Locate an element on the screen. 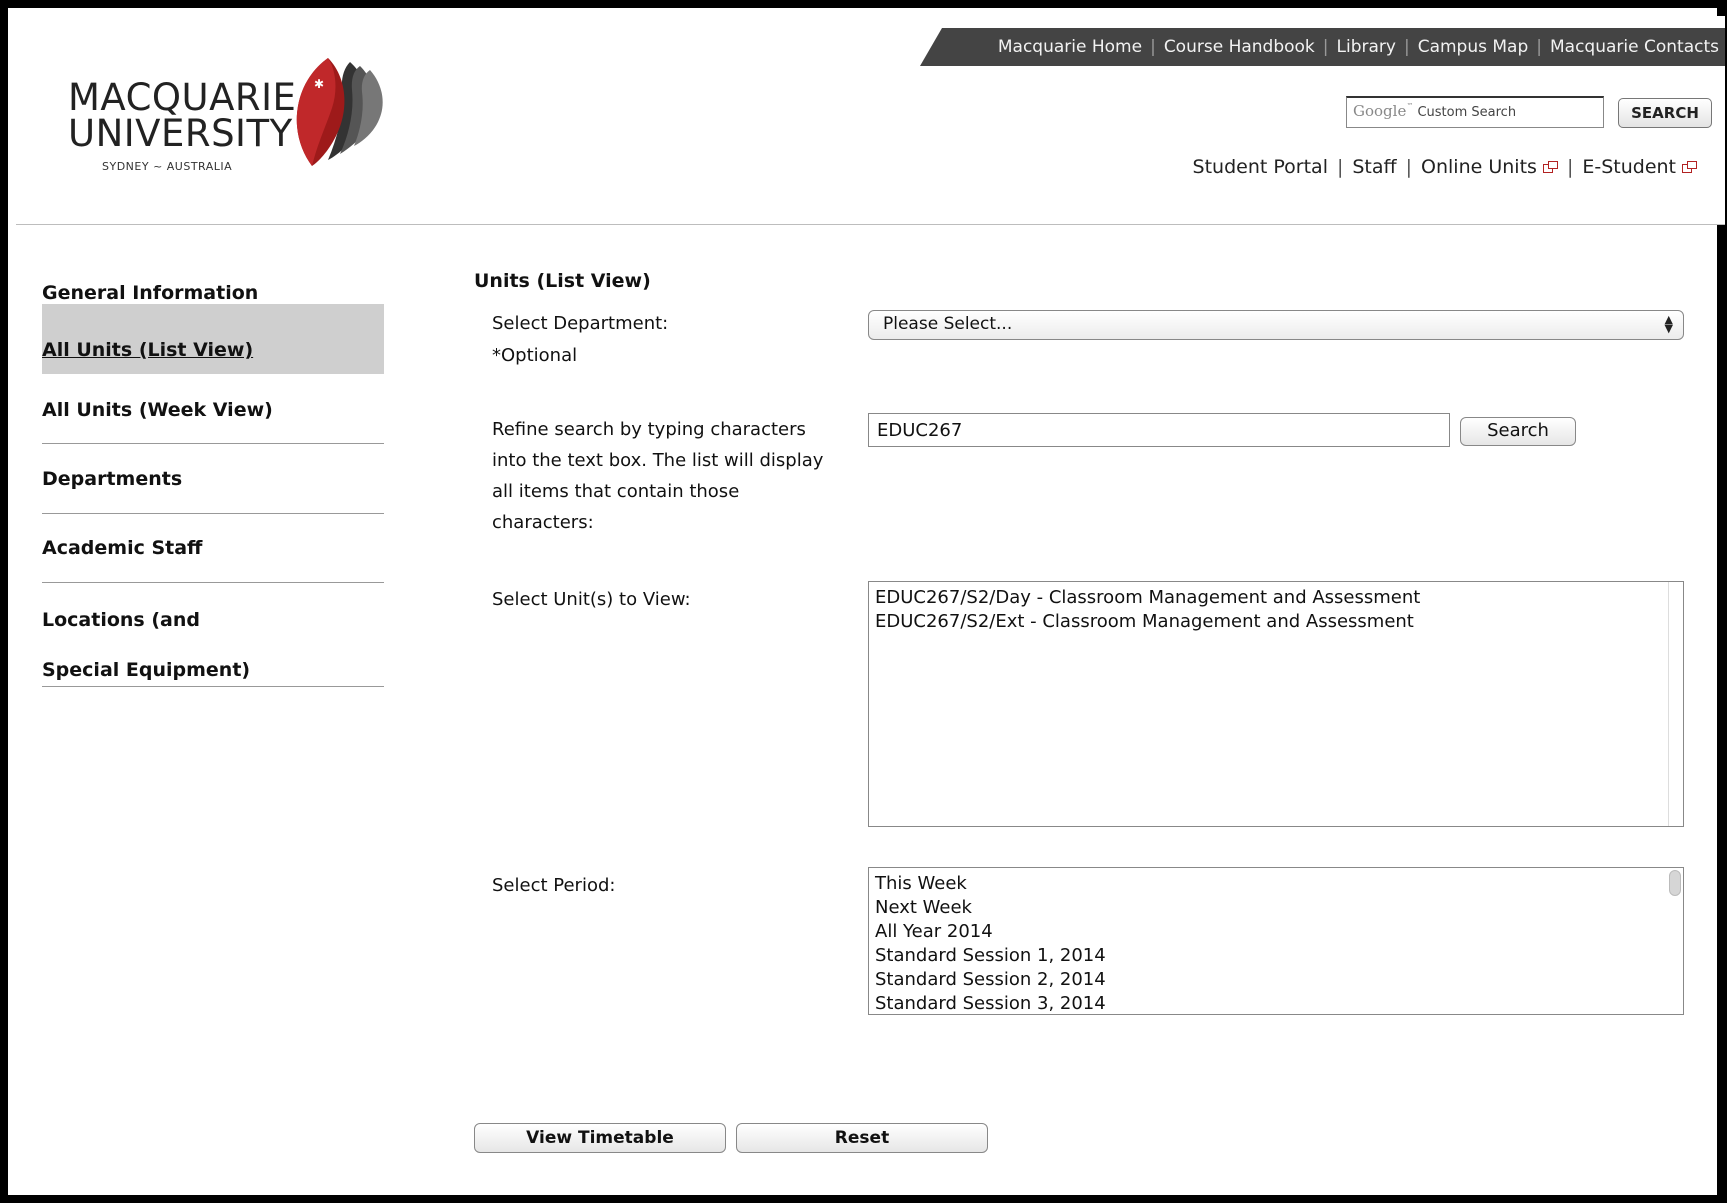  listbox-scrollbar is located at coordinates (1675, 883).